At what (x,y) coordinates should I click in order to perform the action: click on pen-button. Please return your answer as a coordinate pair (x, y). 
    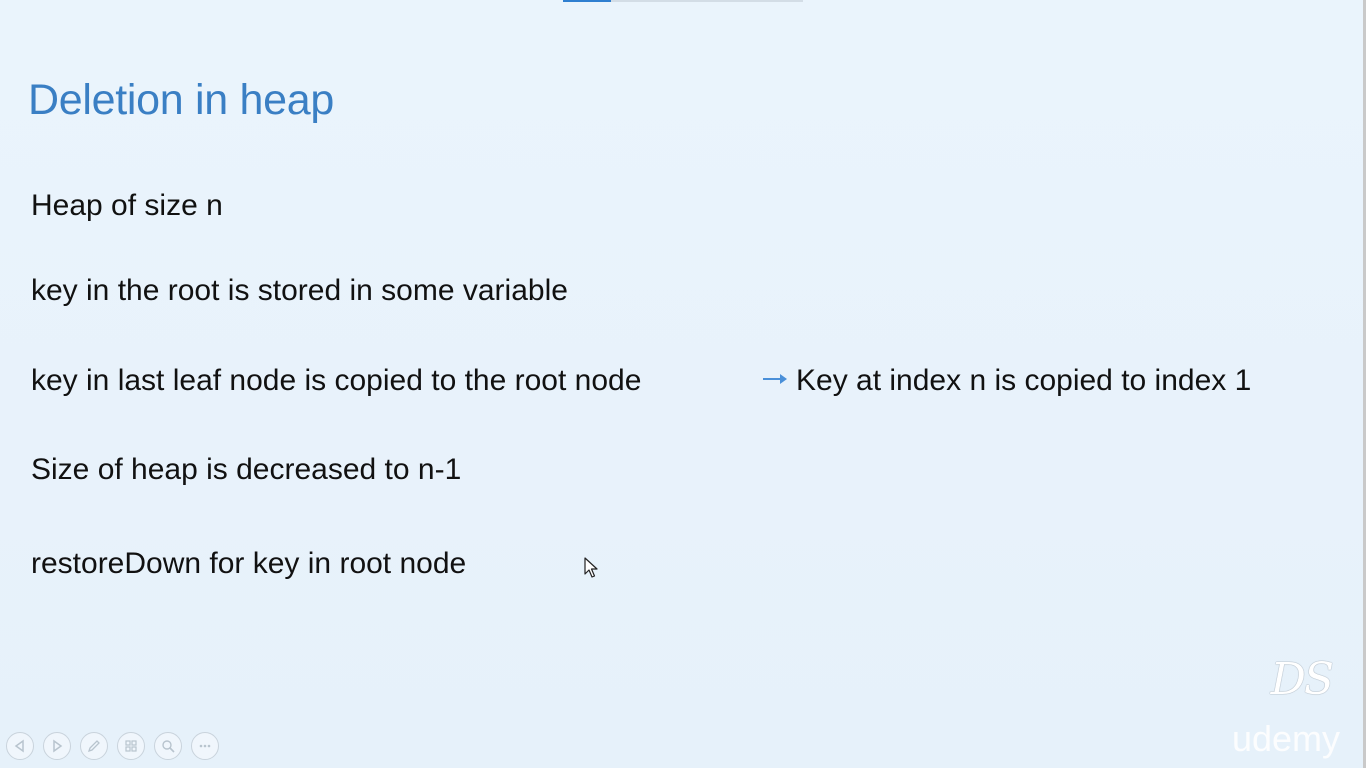
    Looking at the image, I should click on (94, 746).